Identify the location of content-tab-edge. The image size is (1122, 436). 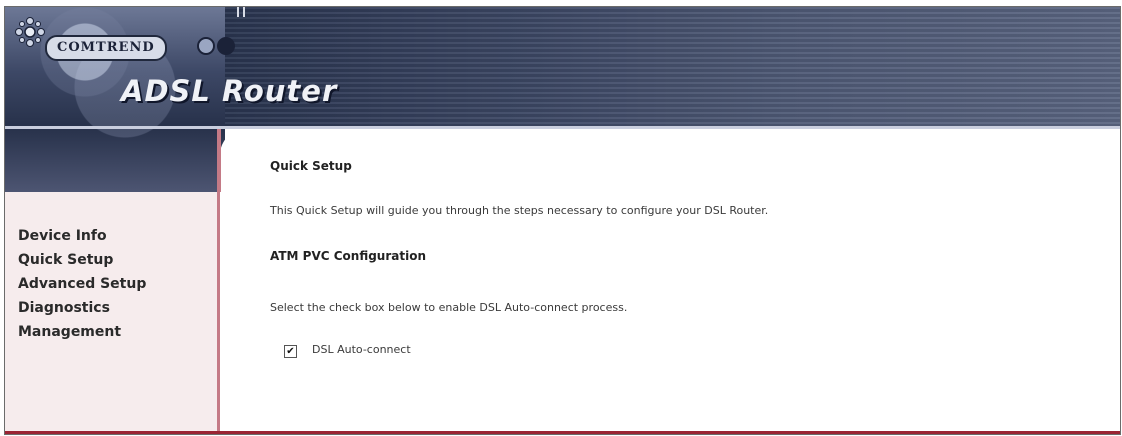
(219, 160).